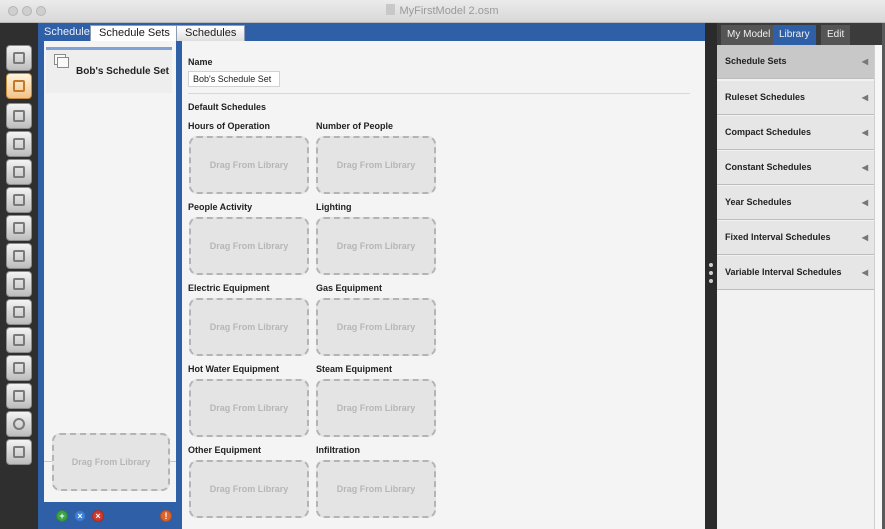 This screenshot has height=529, width=885. What do you see at coordinates (80, 516) in the screenshot?
I see `copy-icon: ×` at bounding box center [80, 516].